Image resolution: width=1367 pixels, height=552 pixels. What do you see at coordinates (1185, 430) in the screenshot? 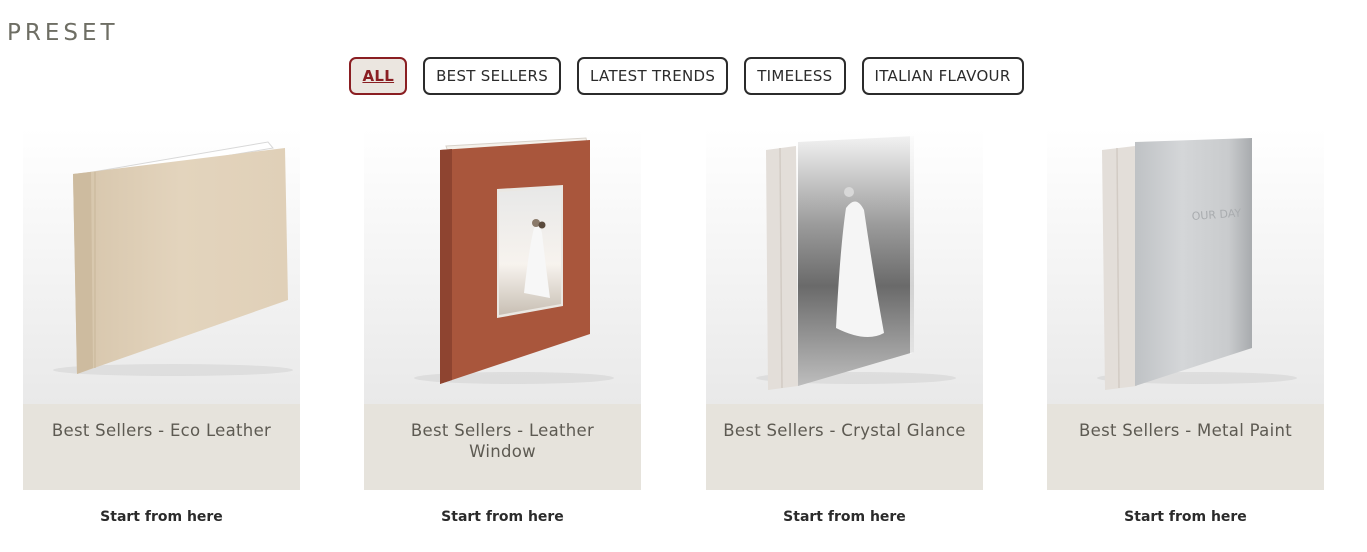
I see `product-label: Best Sellers - Metal Paint` at bounding box center [1185, 430].